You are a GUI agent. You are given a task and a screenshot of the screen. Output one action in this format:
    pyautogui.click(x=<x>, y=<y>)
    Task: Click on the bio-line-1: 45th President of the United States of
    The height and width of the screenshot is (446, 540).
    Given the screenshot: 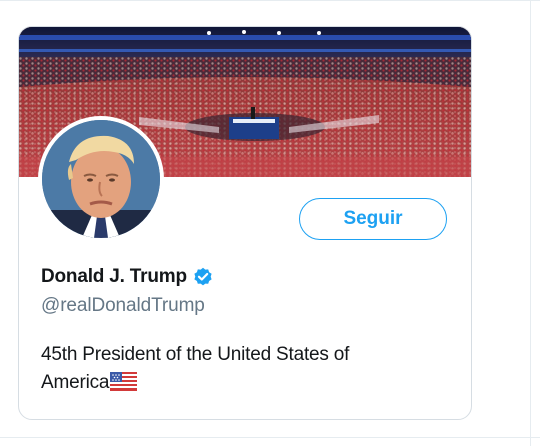 What is the action you would take?
    pyautogui.click(x=195, y=354)
    